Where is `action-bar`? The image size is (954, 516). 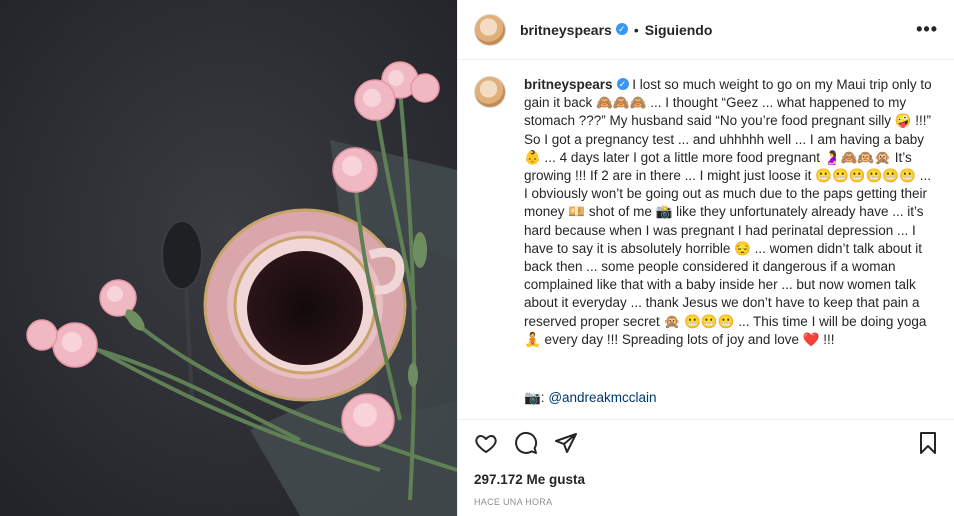
action-bar is located at coordinates (706, 443).